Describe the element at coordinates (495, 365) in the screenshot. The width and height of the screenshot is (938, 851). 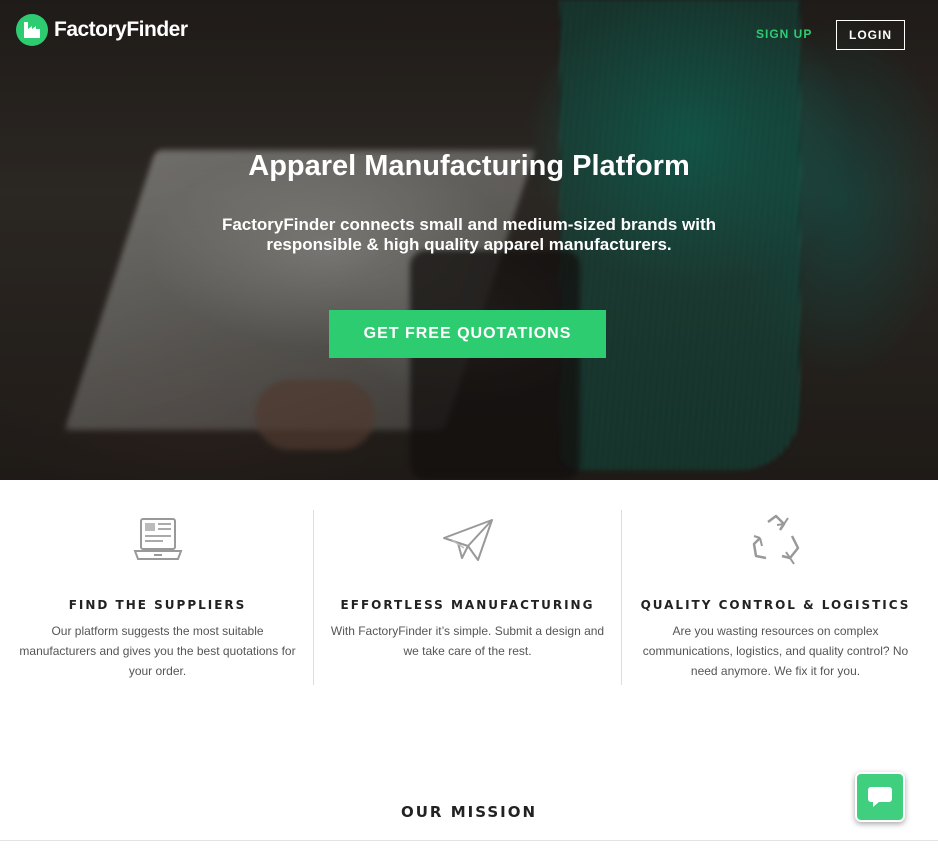
I see `hero-background-machine` at that location.